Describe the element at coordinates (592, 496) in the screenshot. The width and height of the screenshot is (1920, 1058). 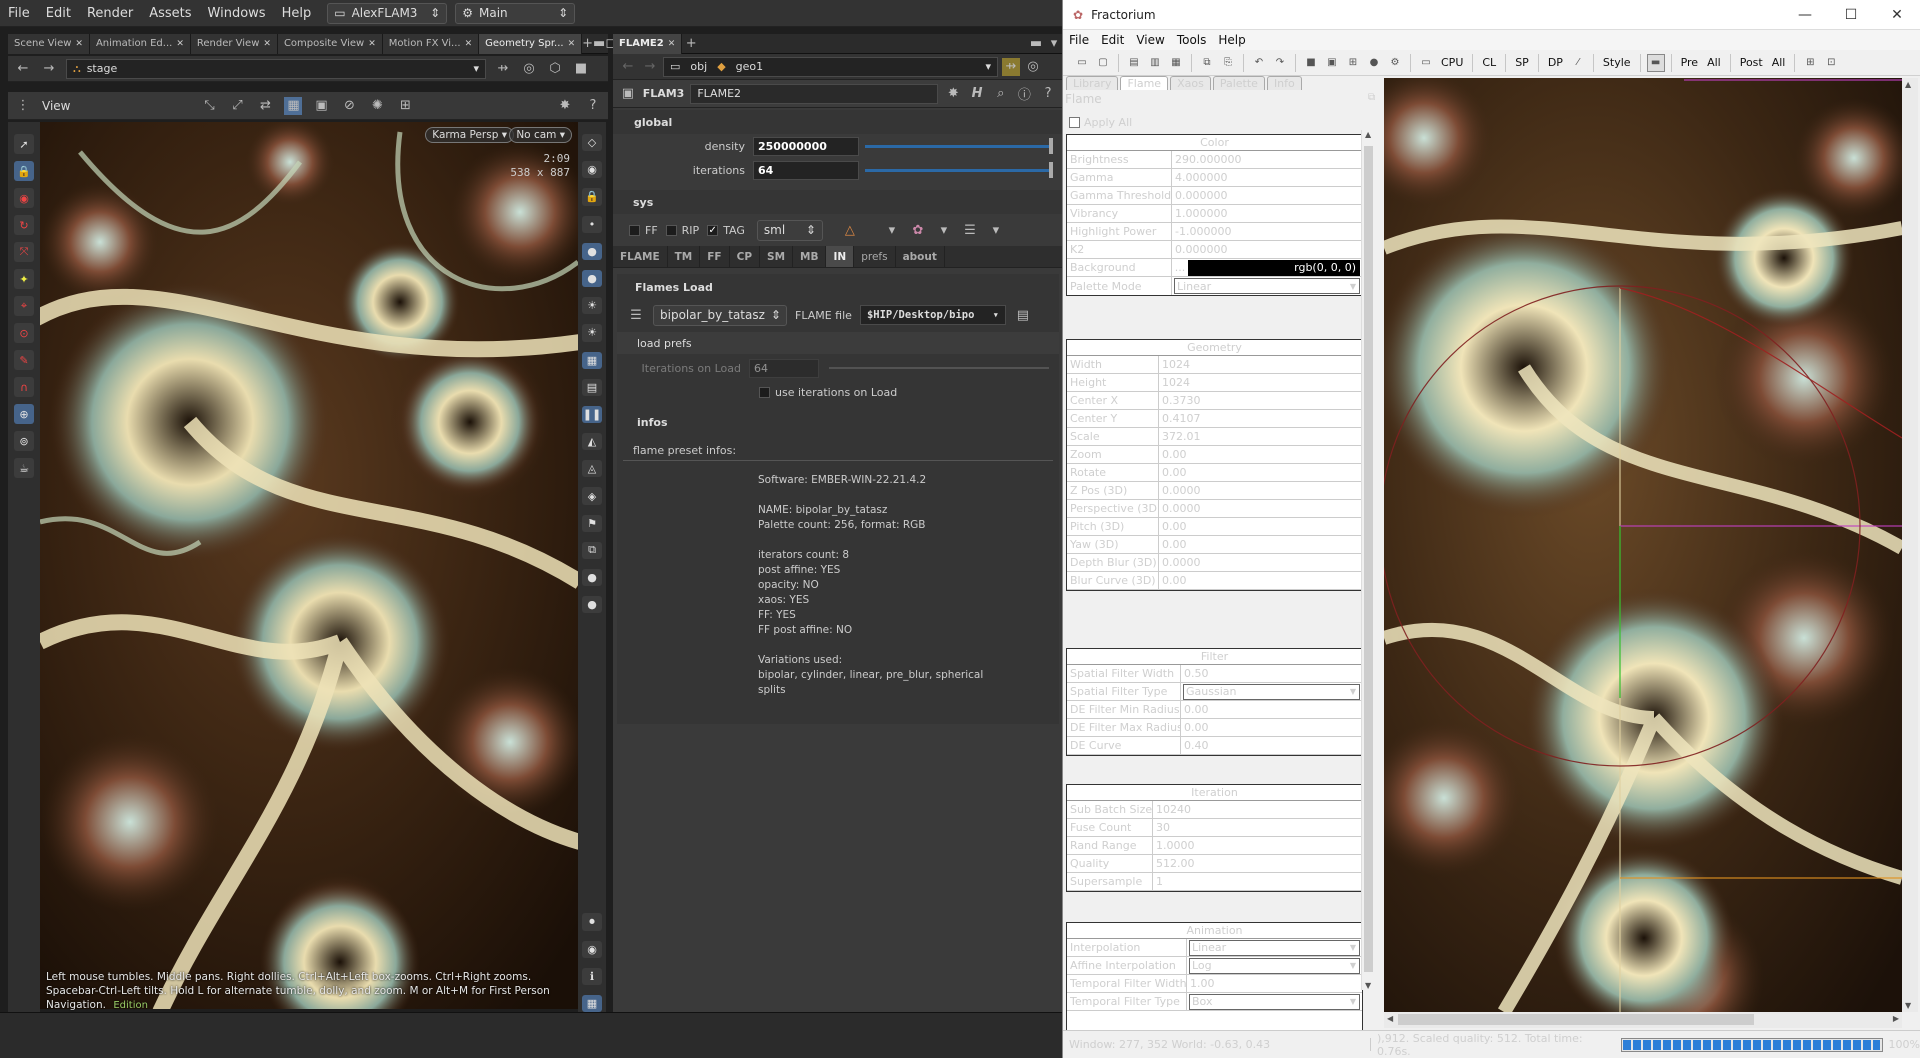
I see `bg-icon: ◈` at that location.